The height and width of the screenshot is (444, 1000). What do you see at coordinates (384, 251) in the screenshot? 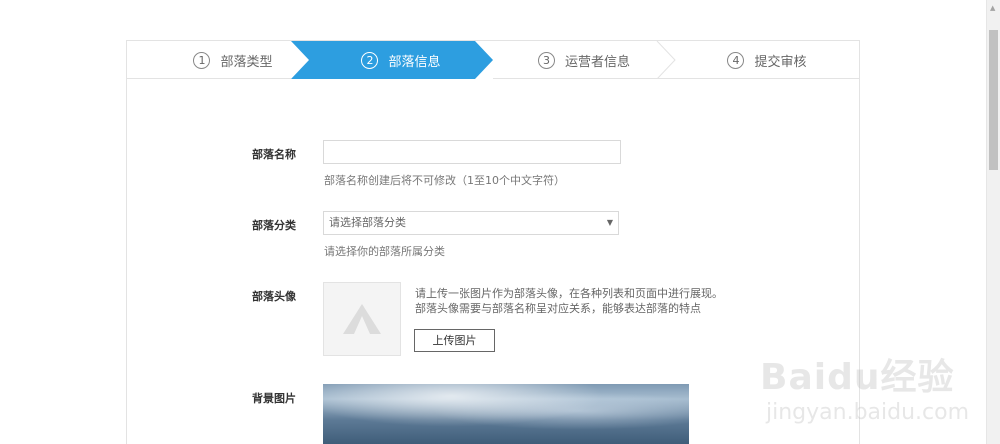
I see `category-hint: 请选择你的部落所属分类` at bounding box center [384, 251].